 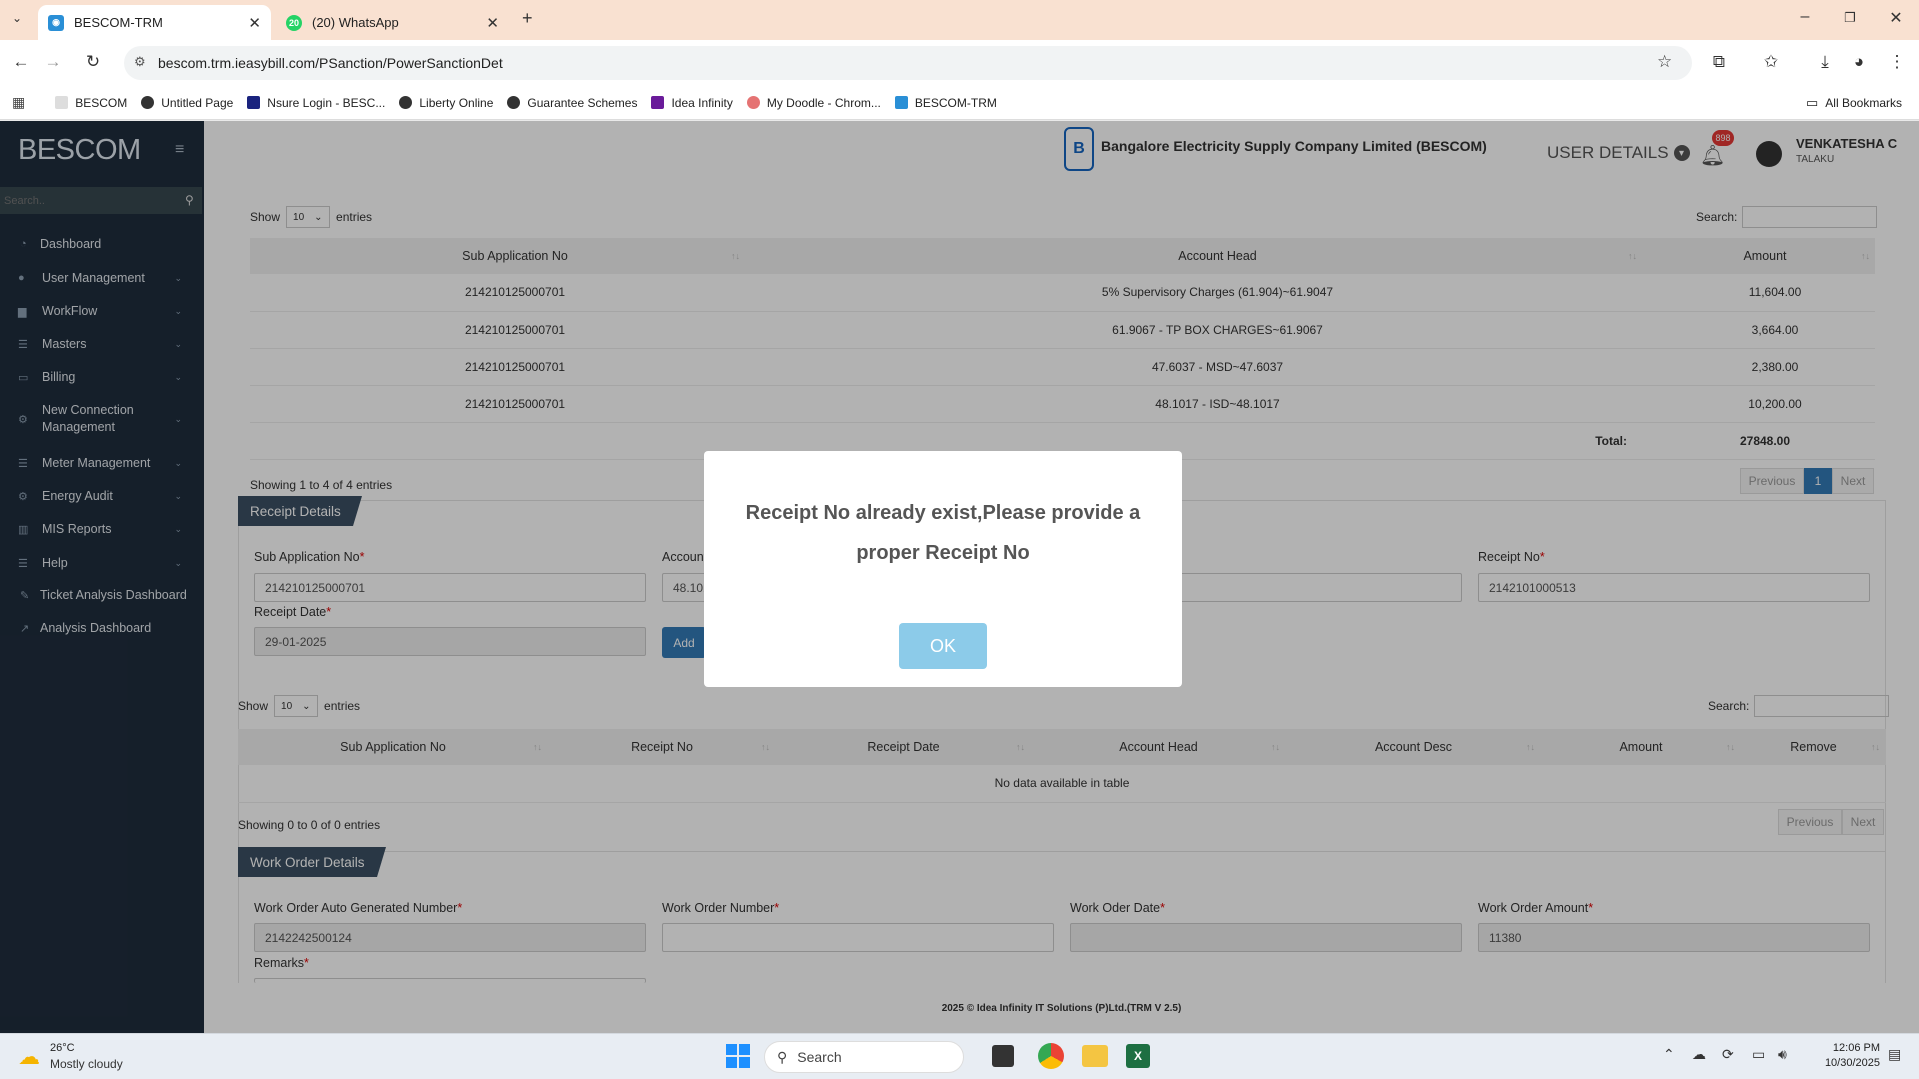 I want to click on tab-title: (20) WhatsApp, so click(x=355, y=22).